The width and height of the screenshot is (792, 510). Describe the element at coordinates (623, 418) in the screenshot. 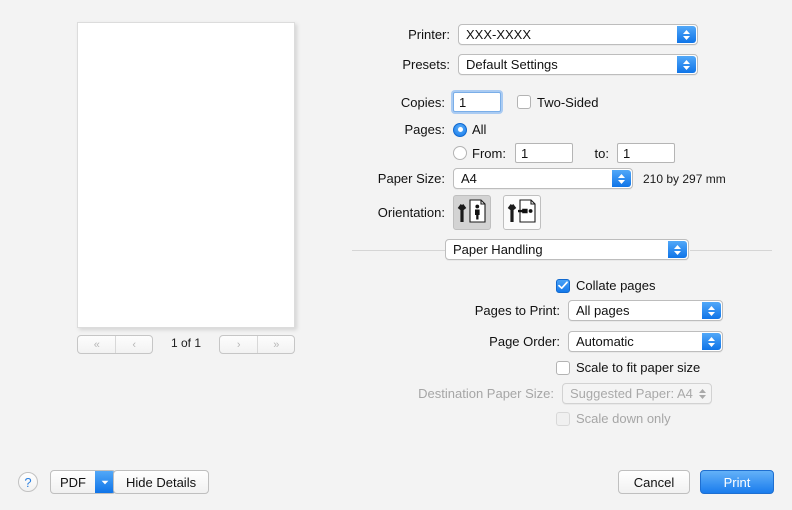

I see `scale-down-only-label: Scale down only` at that location.